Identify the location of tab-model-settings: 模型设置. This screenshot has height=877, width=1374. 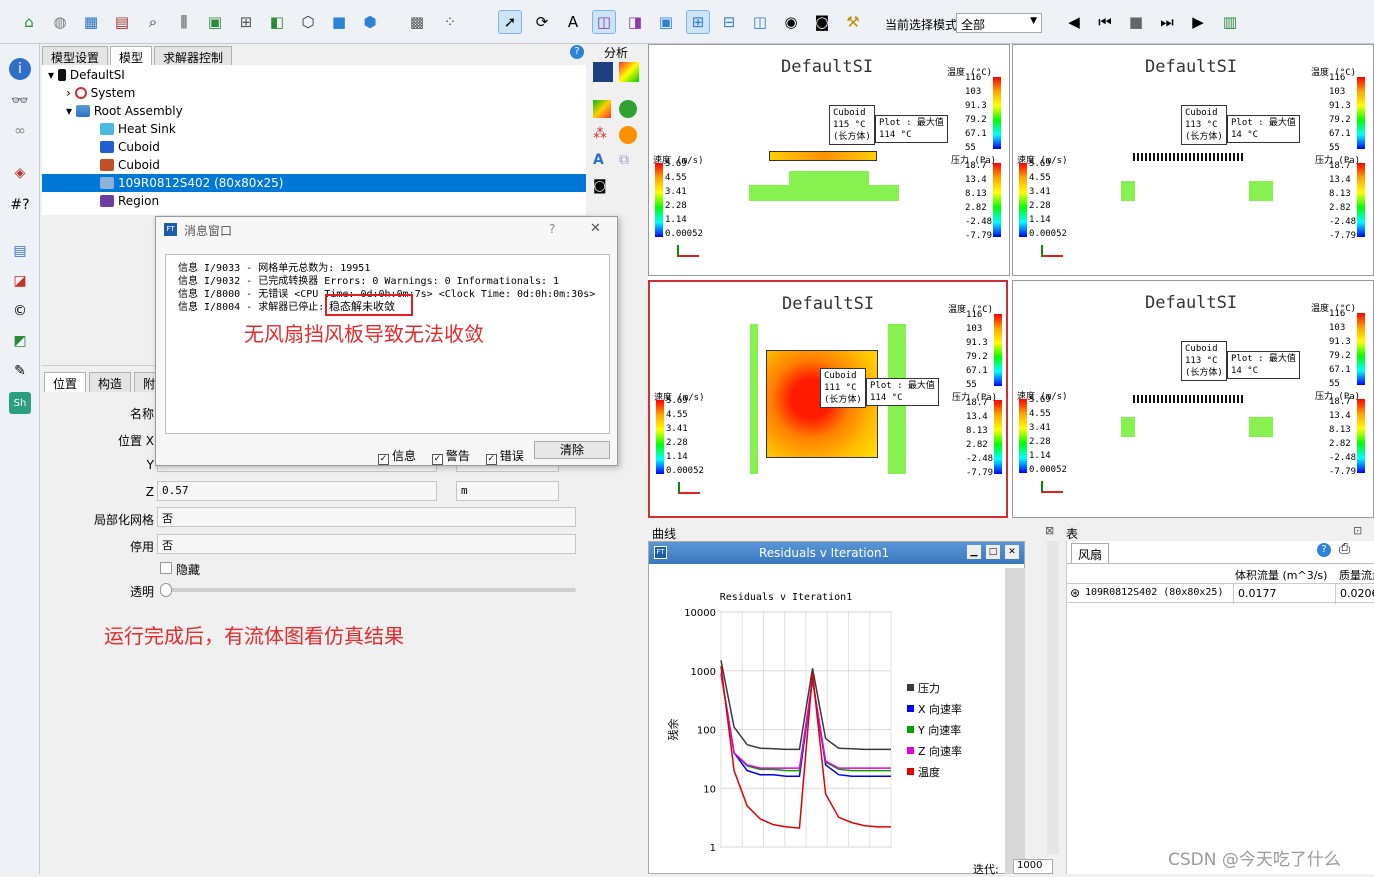
(75, 56).